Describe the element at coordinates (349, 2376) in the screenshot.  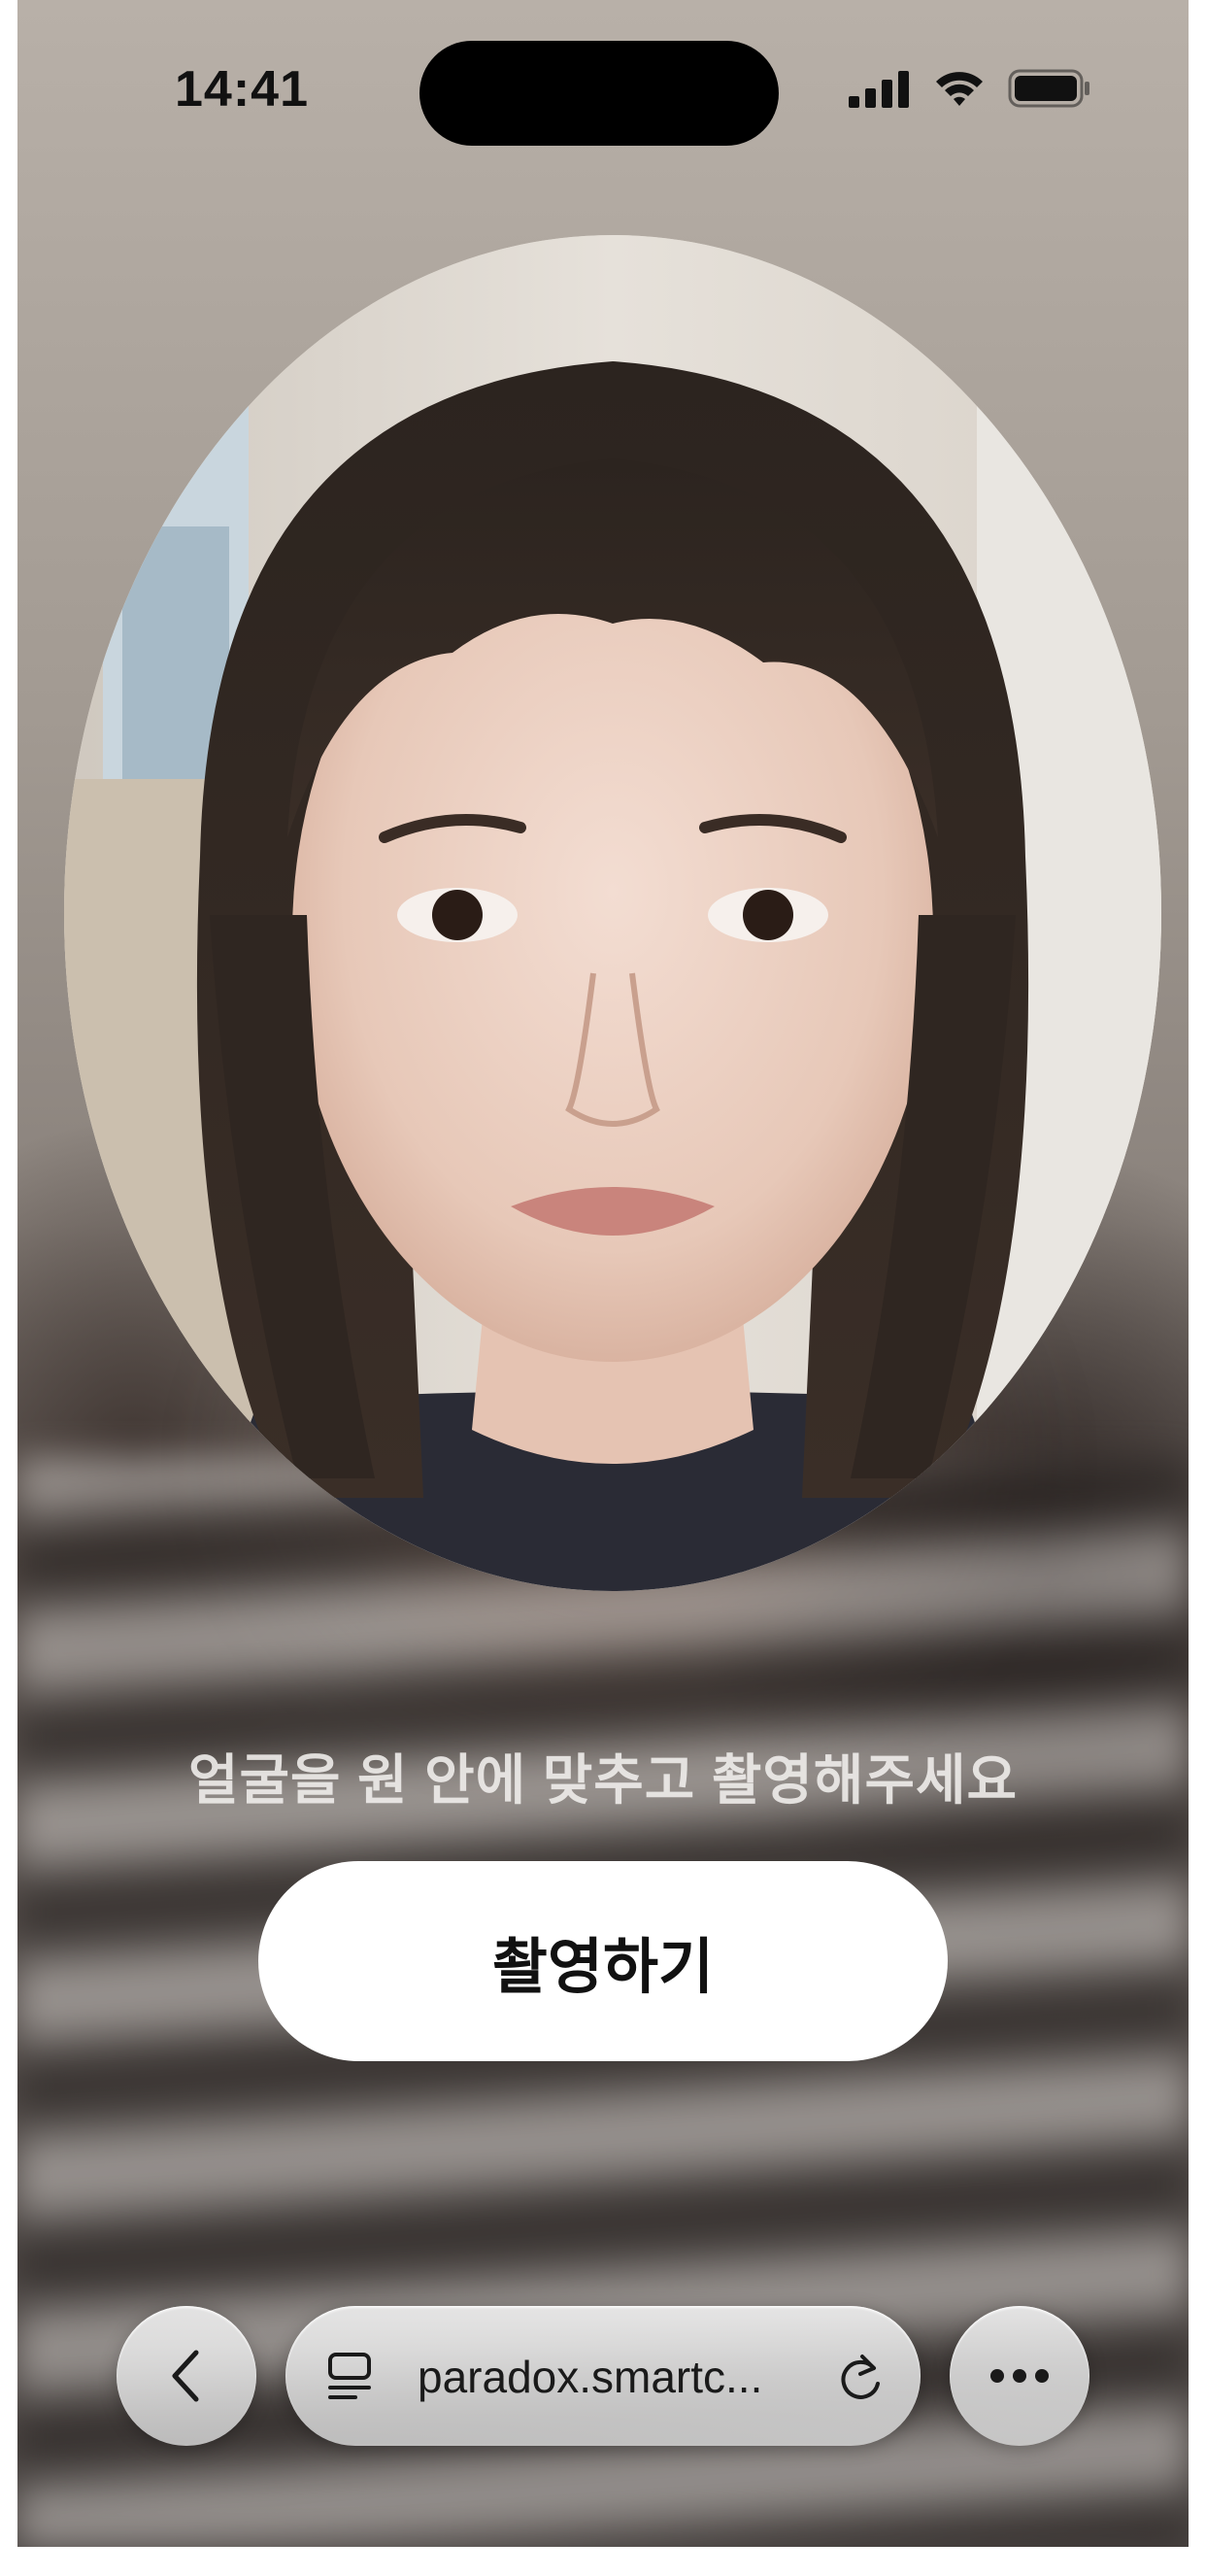
I see `reader-icon` at that location.